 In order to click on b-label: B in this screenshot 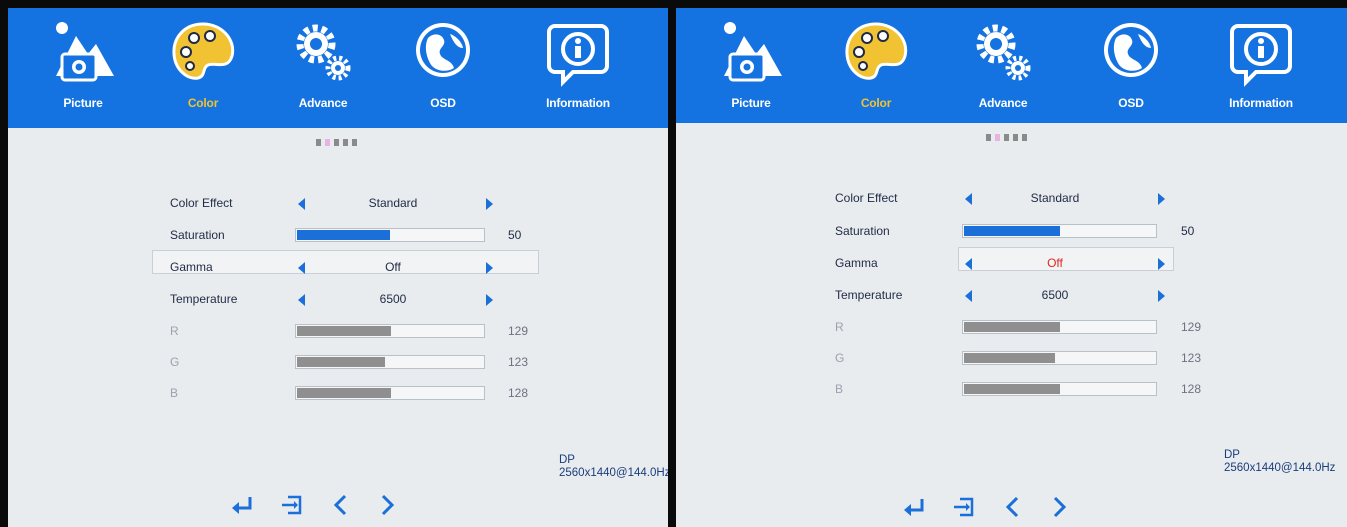, I will do `click(839, 389)`.